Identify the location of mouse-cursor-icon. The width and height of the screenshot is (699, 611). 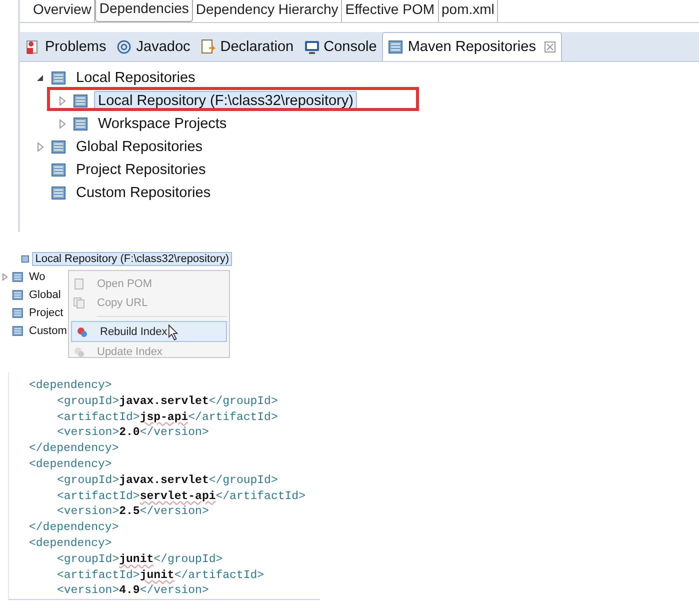
(173, 332).